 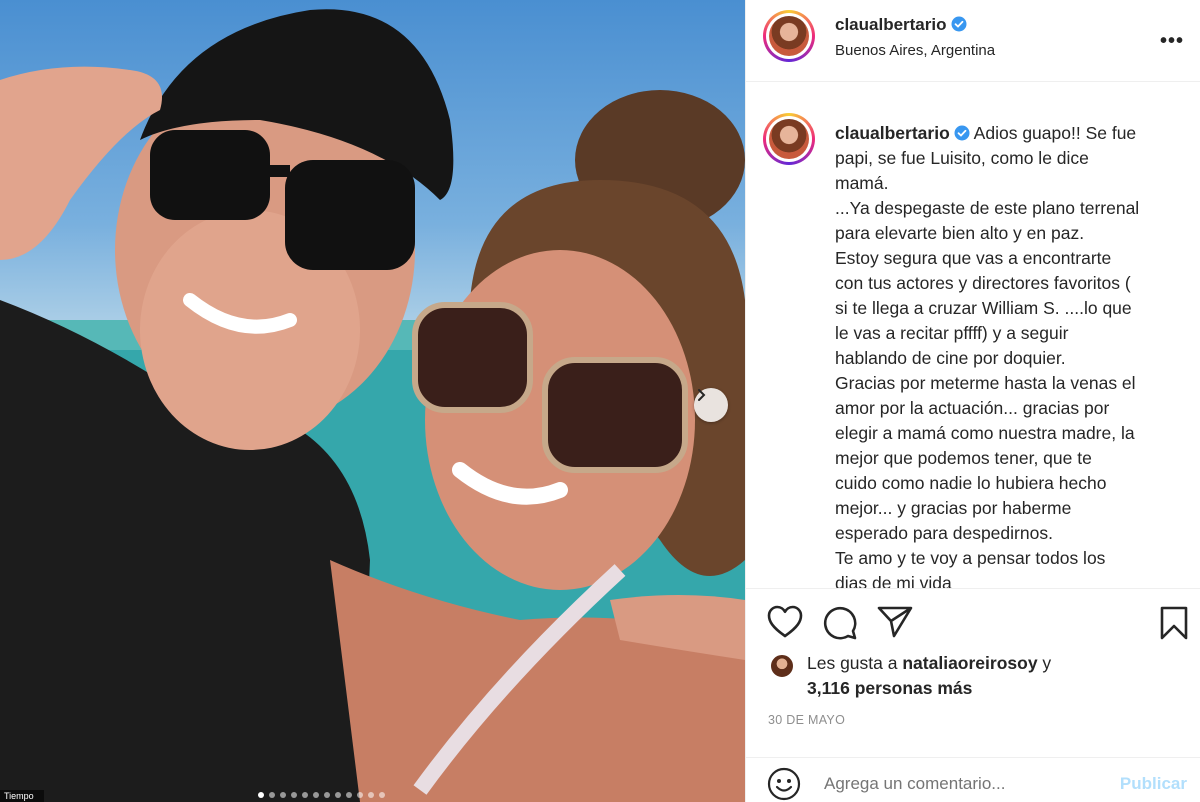 I want to click on bookmark-icon, so click(x=1174, y=623).